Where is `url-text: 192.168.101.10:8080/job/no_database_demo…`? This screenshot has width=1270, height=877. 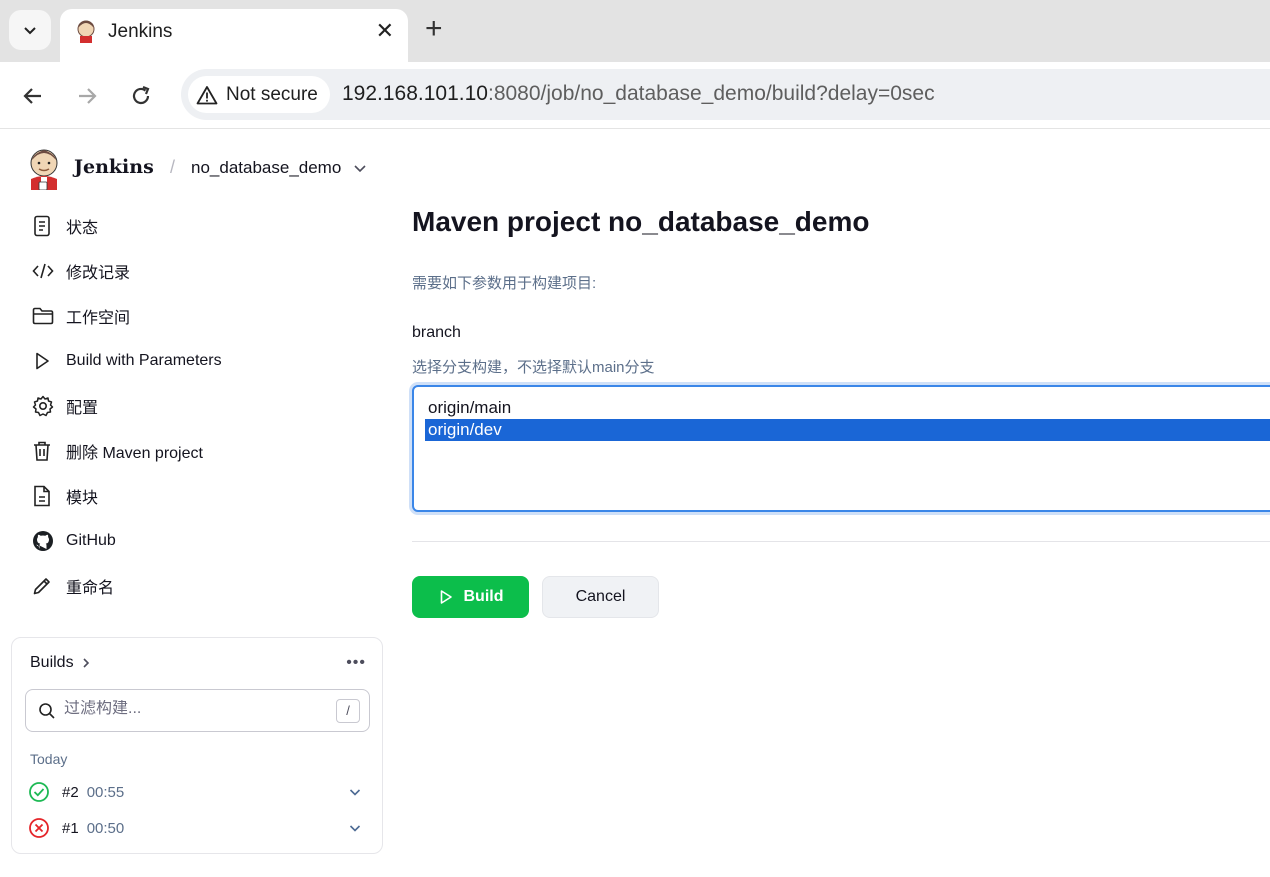 url-text: 192.168.101.10:8080/job/no_database_demo… is located at coordinates (638, 94).